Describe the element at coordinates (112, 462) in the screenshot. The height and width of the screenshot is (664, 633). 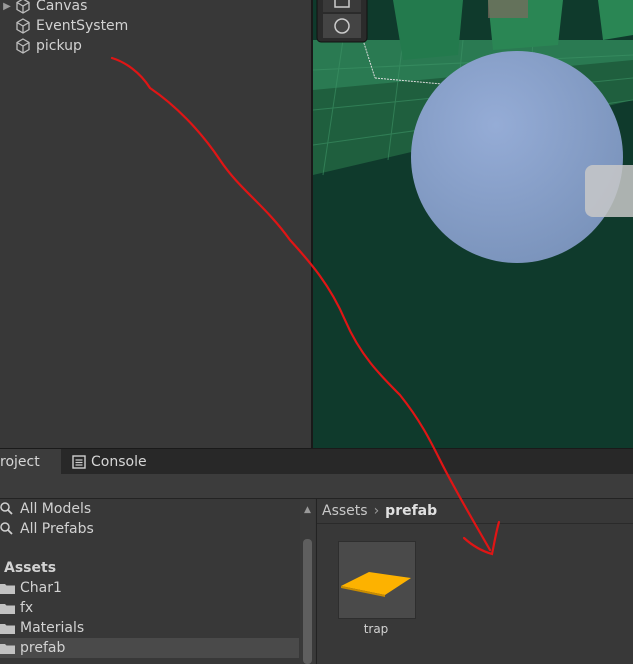
I see `tab-console: Console` at that location.